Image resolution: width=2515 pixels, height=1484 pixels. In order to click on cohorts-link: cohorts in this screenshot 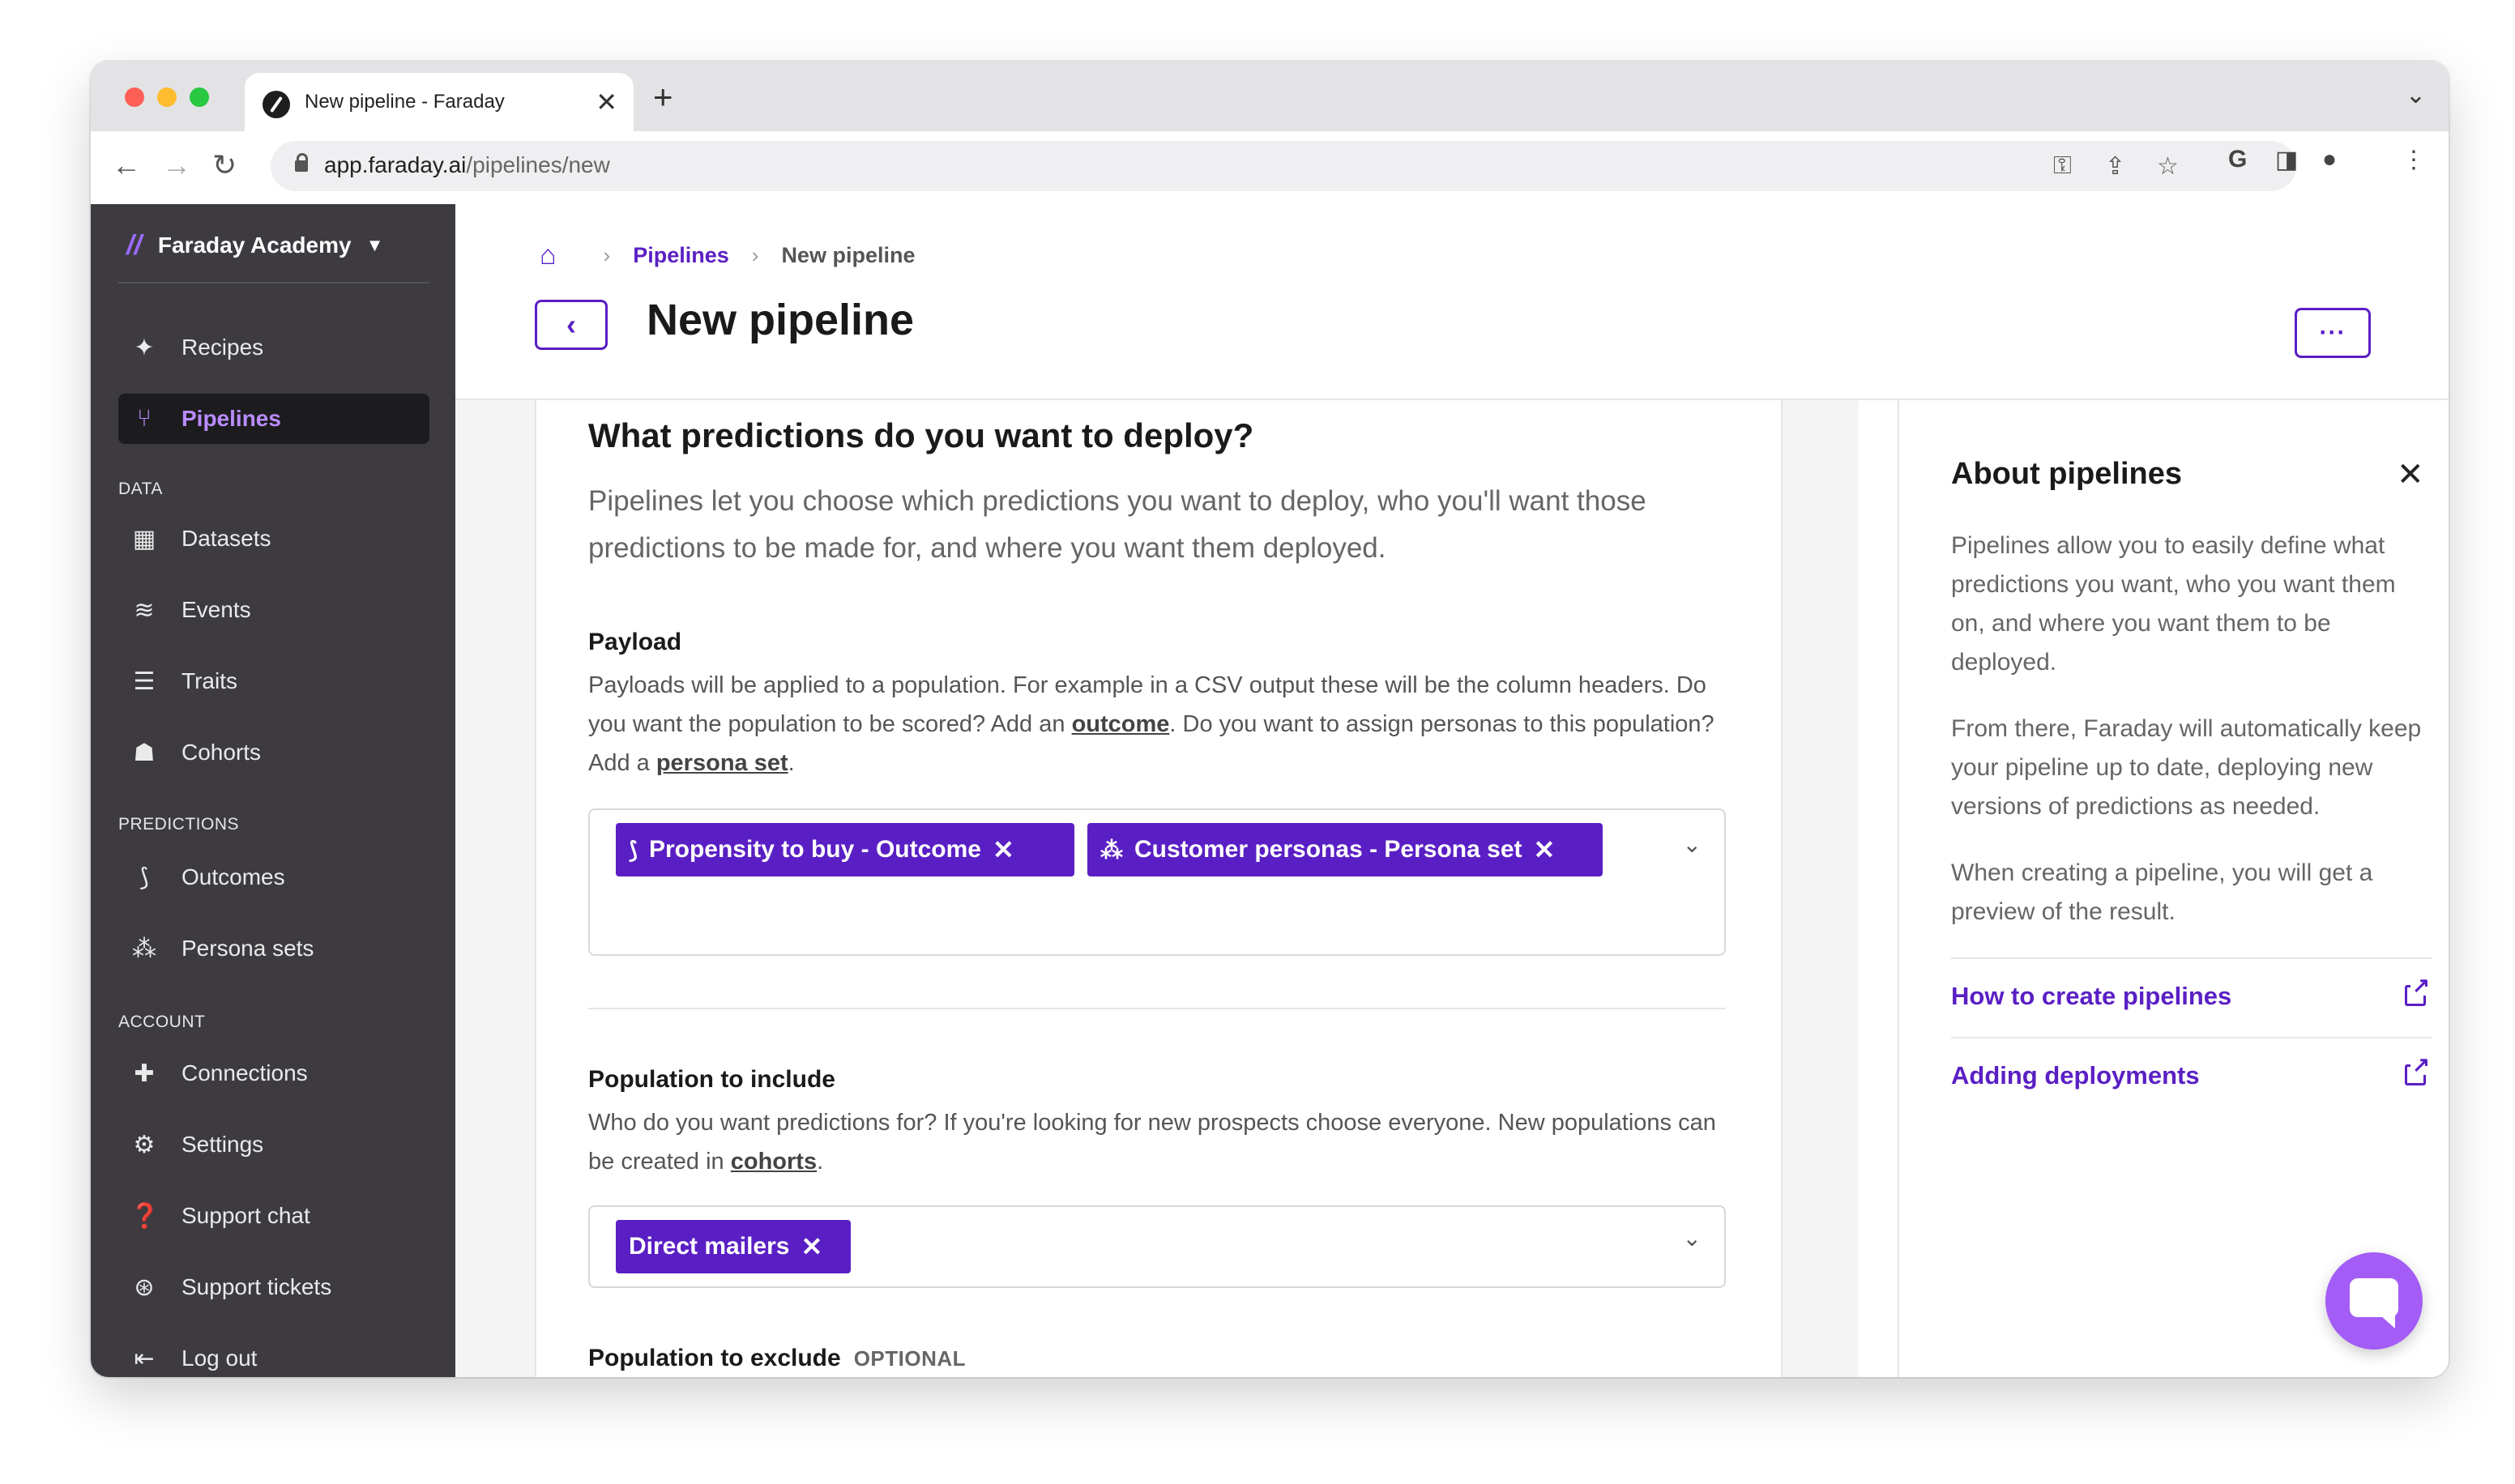, I will do `click(774, 1162)`.